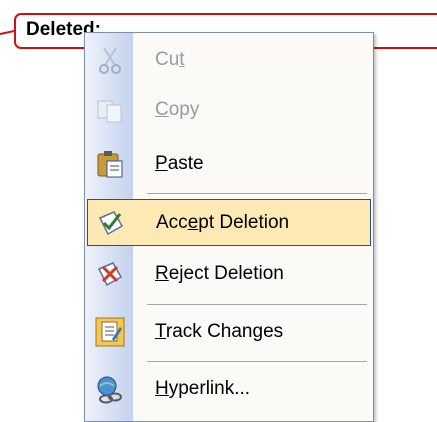 The height and width of the screenshot is (422, 437). Describe the element at coordinates (229, 164) in the screenshot. I see `menu-item-paste: Paste` at that location.